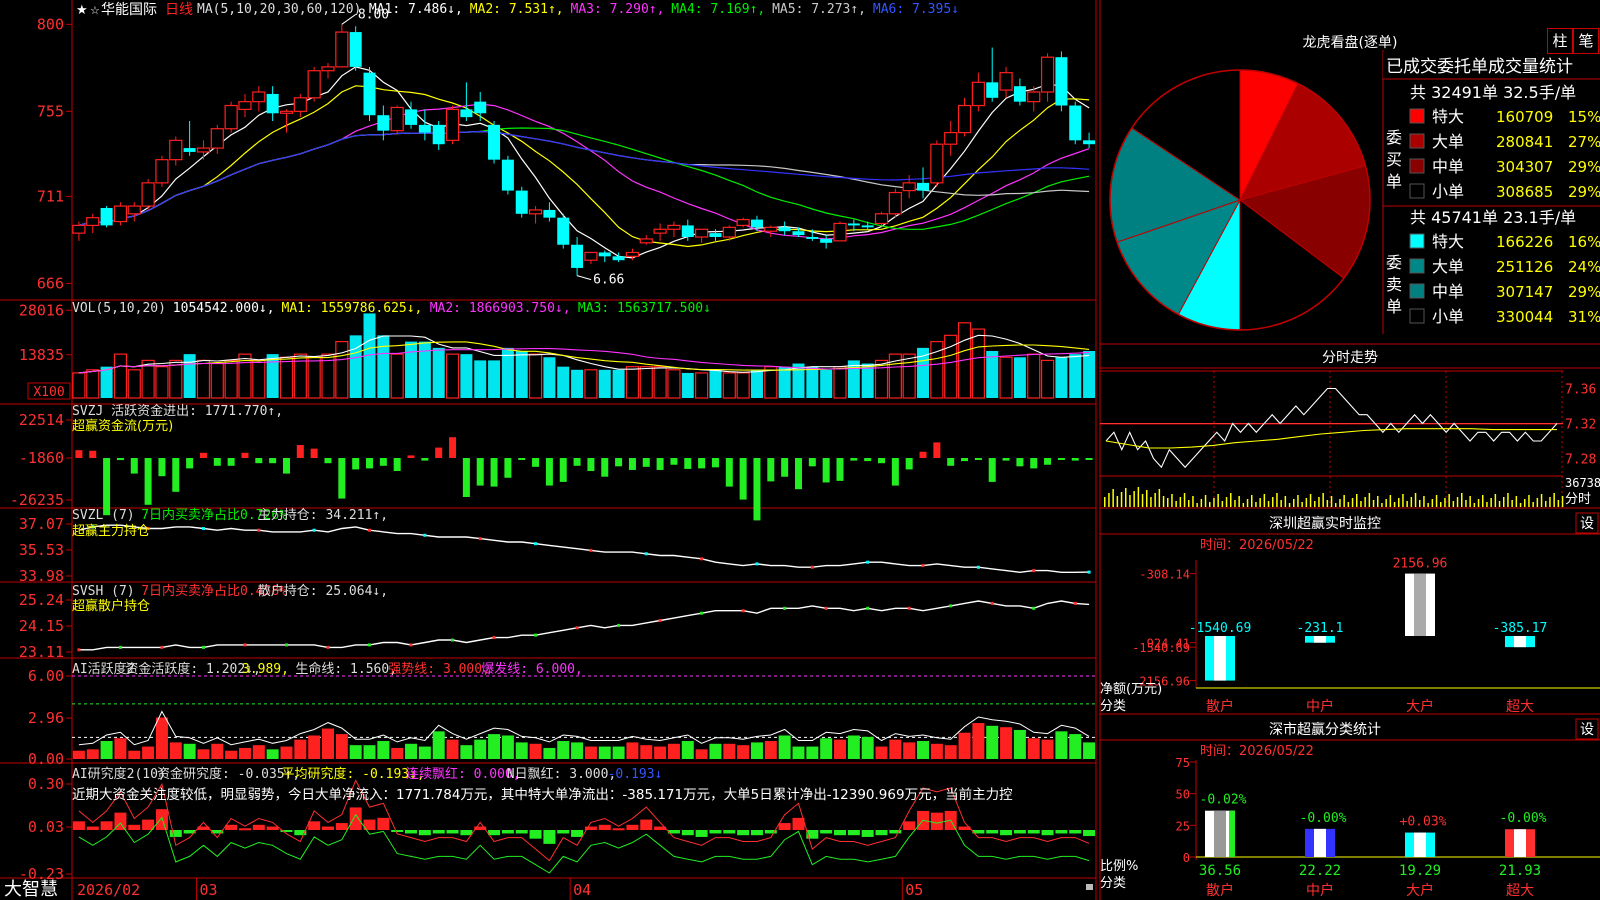 The width and height of the screenshot is (1600, 900). I want to click on ai2-legend-3: 连续飘红: 0.000,, so click(463, 774).